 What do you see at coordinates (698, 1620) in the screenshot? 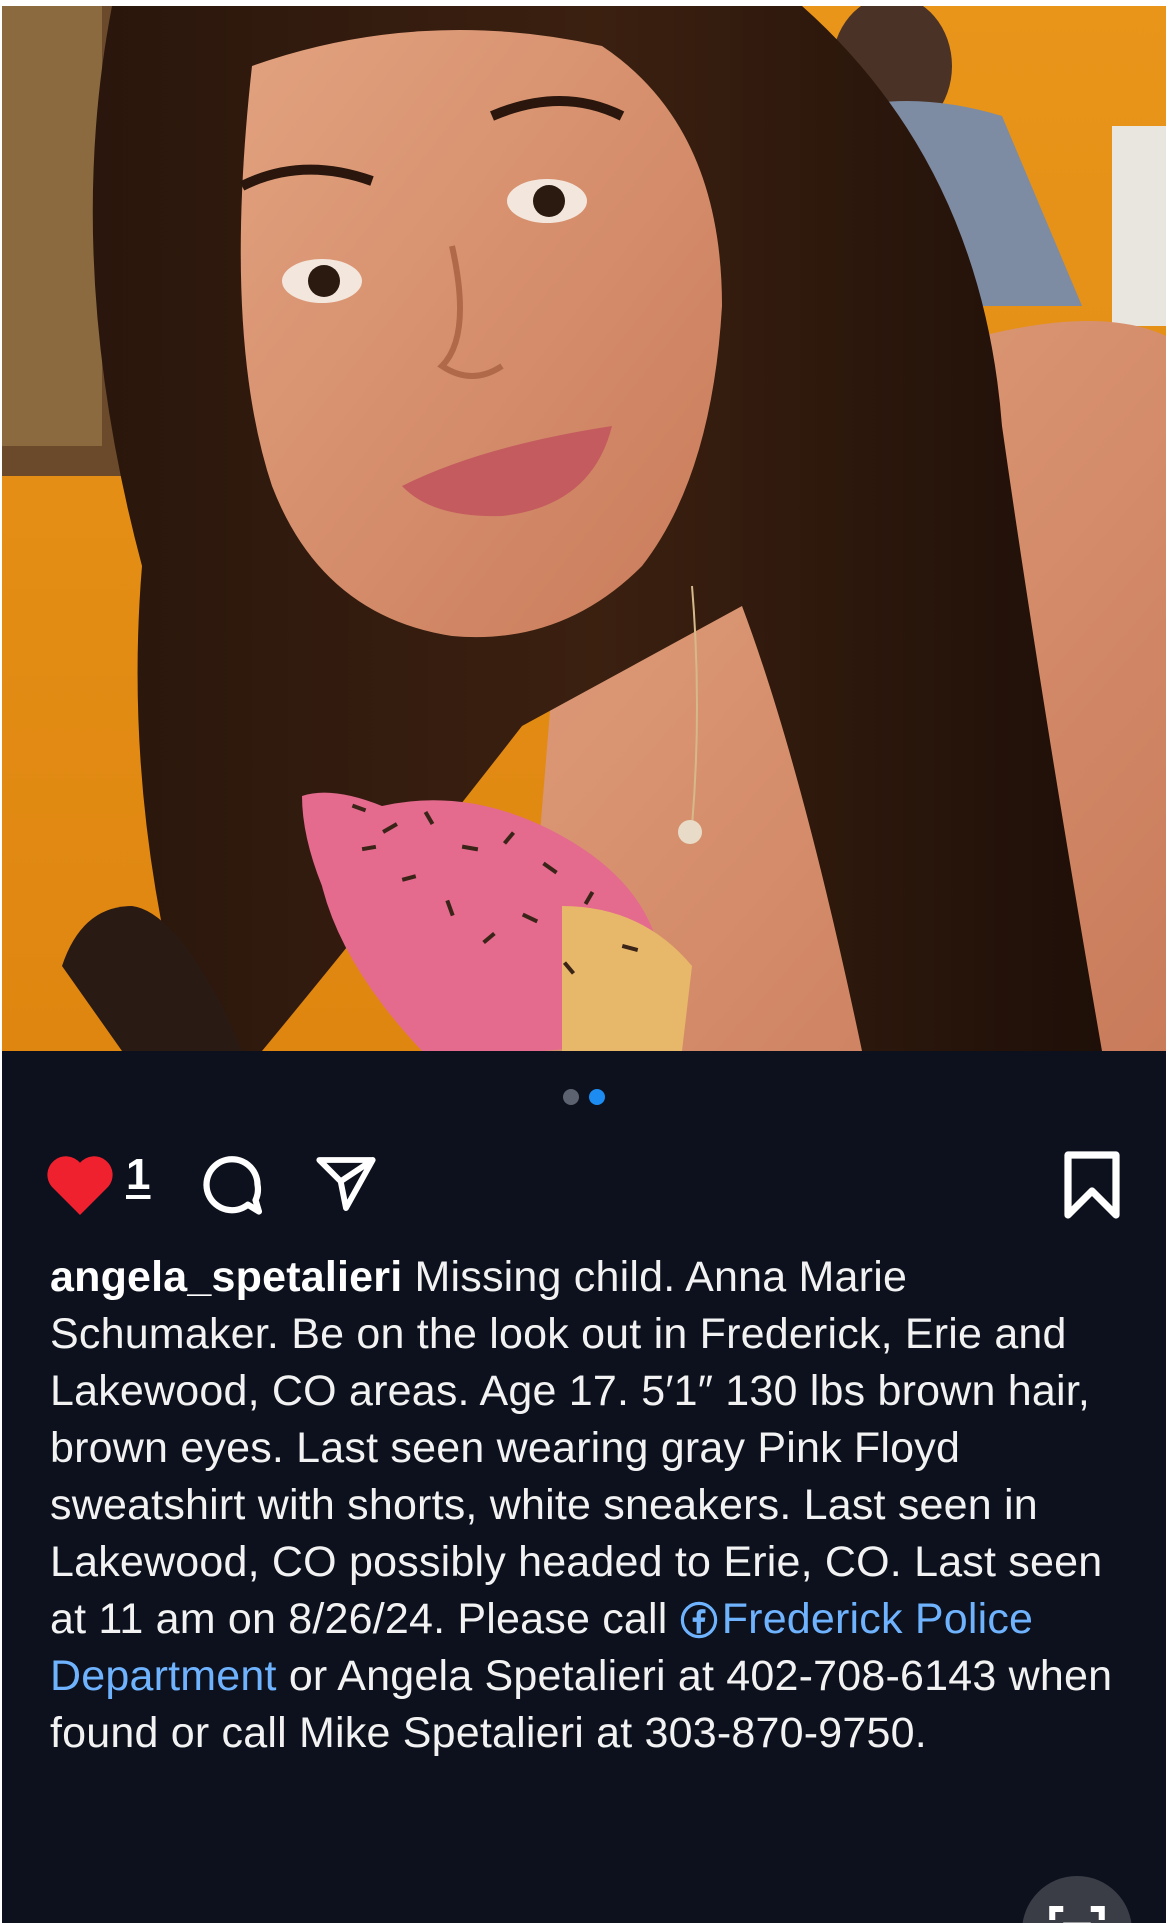
I see `facebook-icon` at bounding box center [698, 1620].